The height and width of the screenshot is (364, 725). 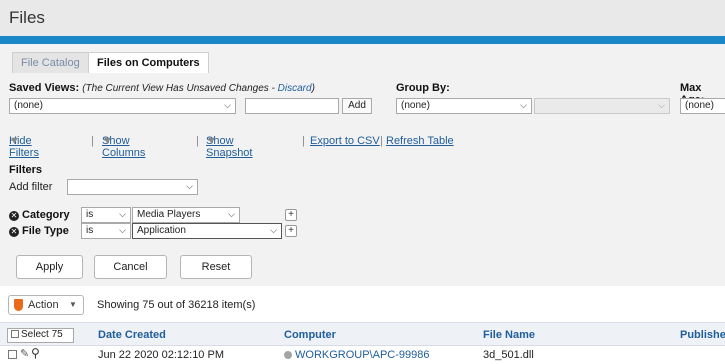 I want to click on filter-field-file-type: File Type, so click(x=45, y=231).